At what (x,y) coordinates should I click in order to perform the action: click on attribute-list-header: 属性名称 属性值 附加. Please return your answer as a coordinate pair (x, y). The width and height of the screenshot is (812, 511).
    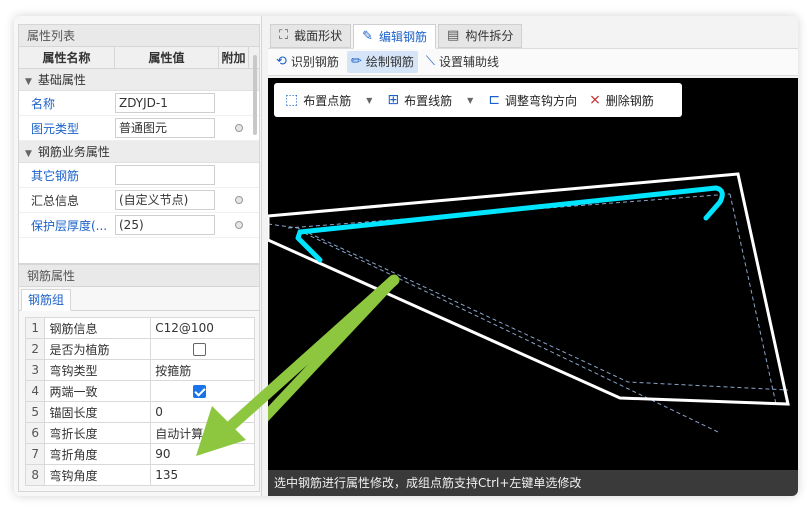
    Looking at the image, I should click on (139, 58).